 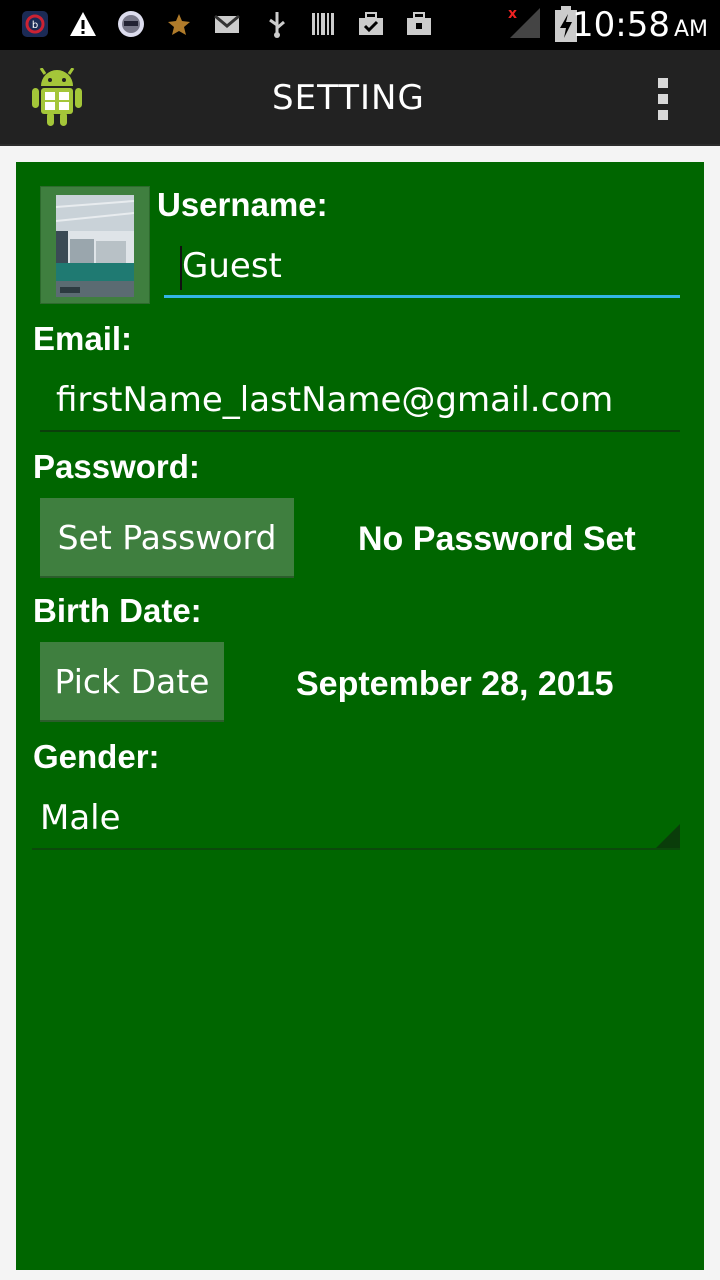 What do you see at coordinates (57, 98) in the screenshot?
I see `android-logo-icon` at bounding box center [57, 98].